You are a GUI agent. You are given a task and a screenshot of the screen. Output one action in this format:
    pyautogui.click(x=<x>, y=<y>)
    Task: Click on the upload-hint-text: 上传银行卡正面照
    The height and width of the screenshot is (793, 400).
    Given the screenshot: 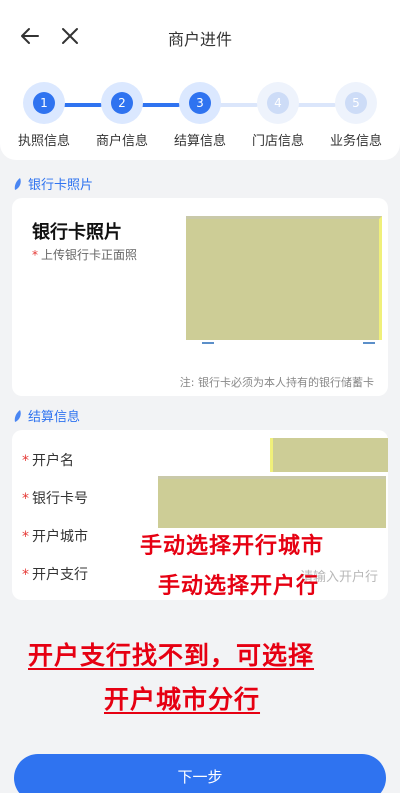 What is the action you would take?
    pyautogui.click(x=89, y=255)
    